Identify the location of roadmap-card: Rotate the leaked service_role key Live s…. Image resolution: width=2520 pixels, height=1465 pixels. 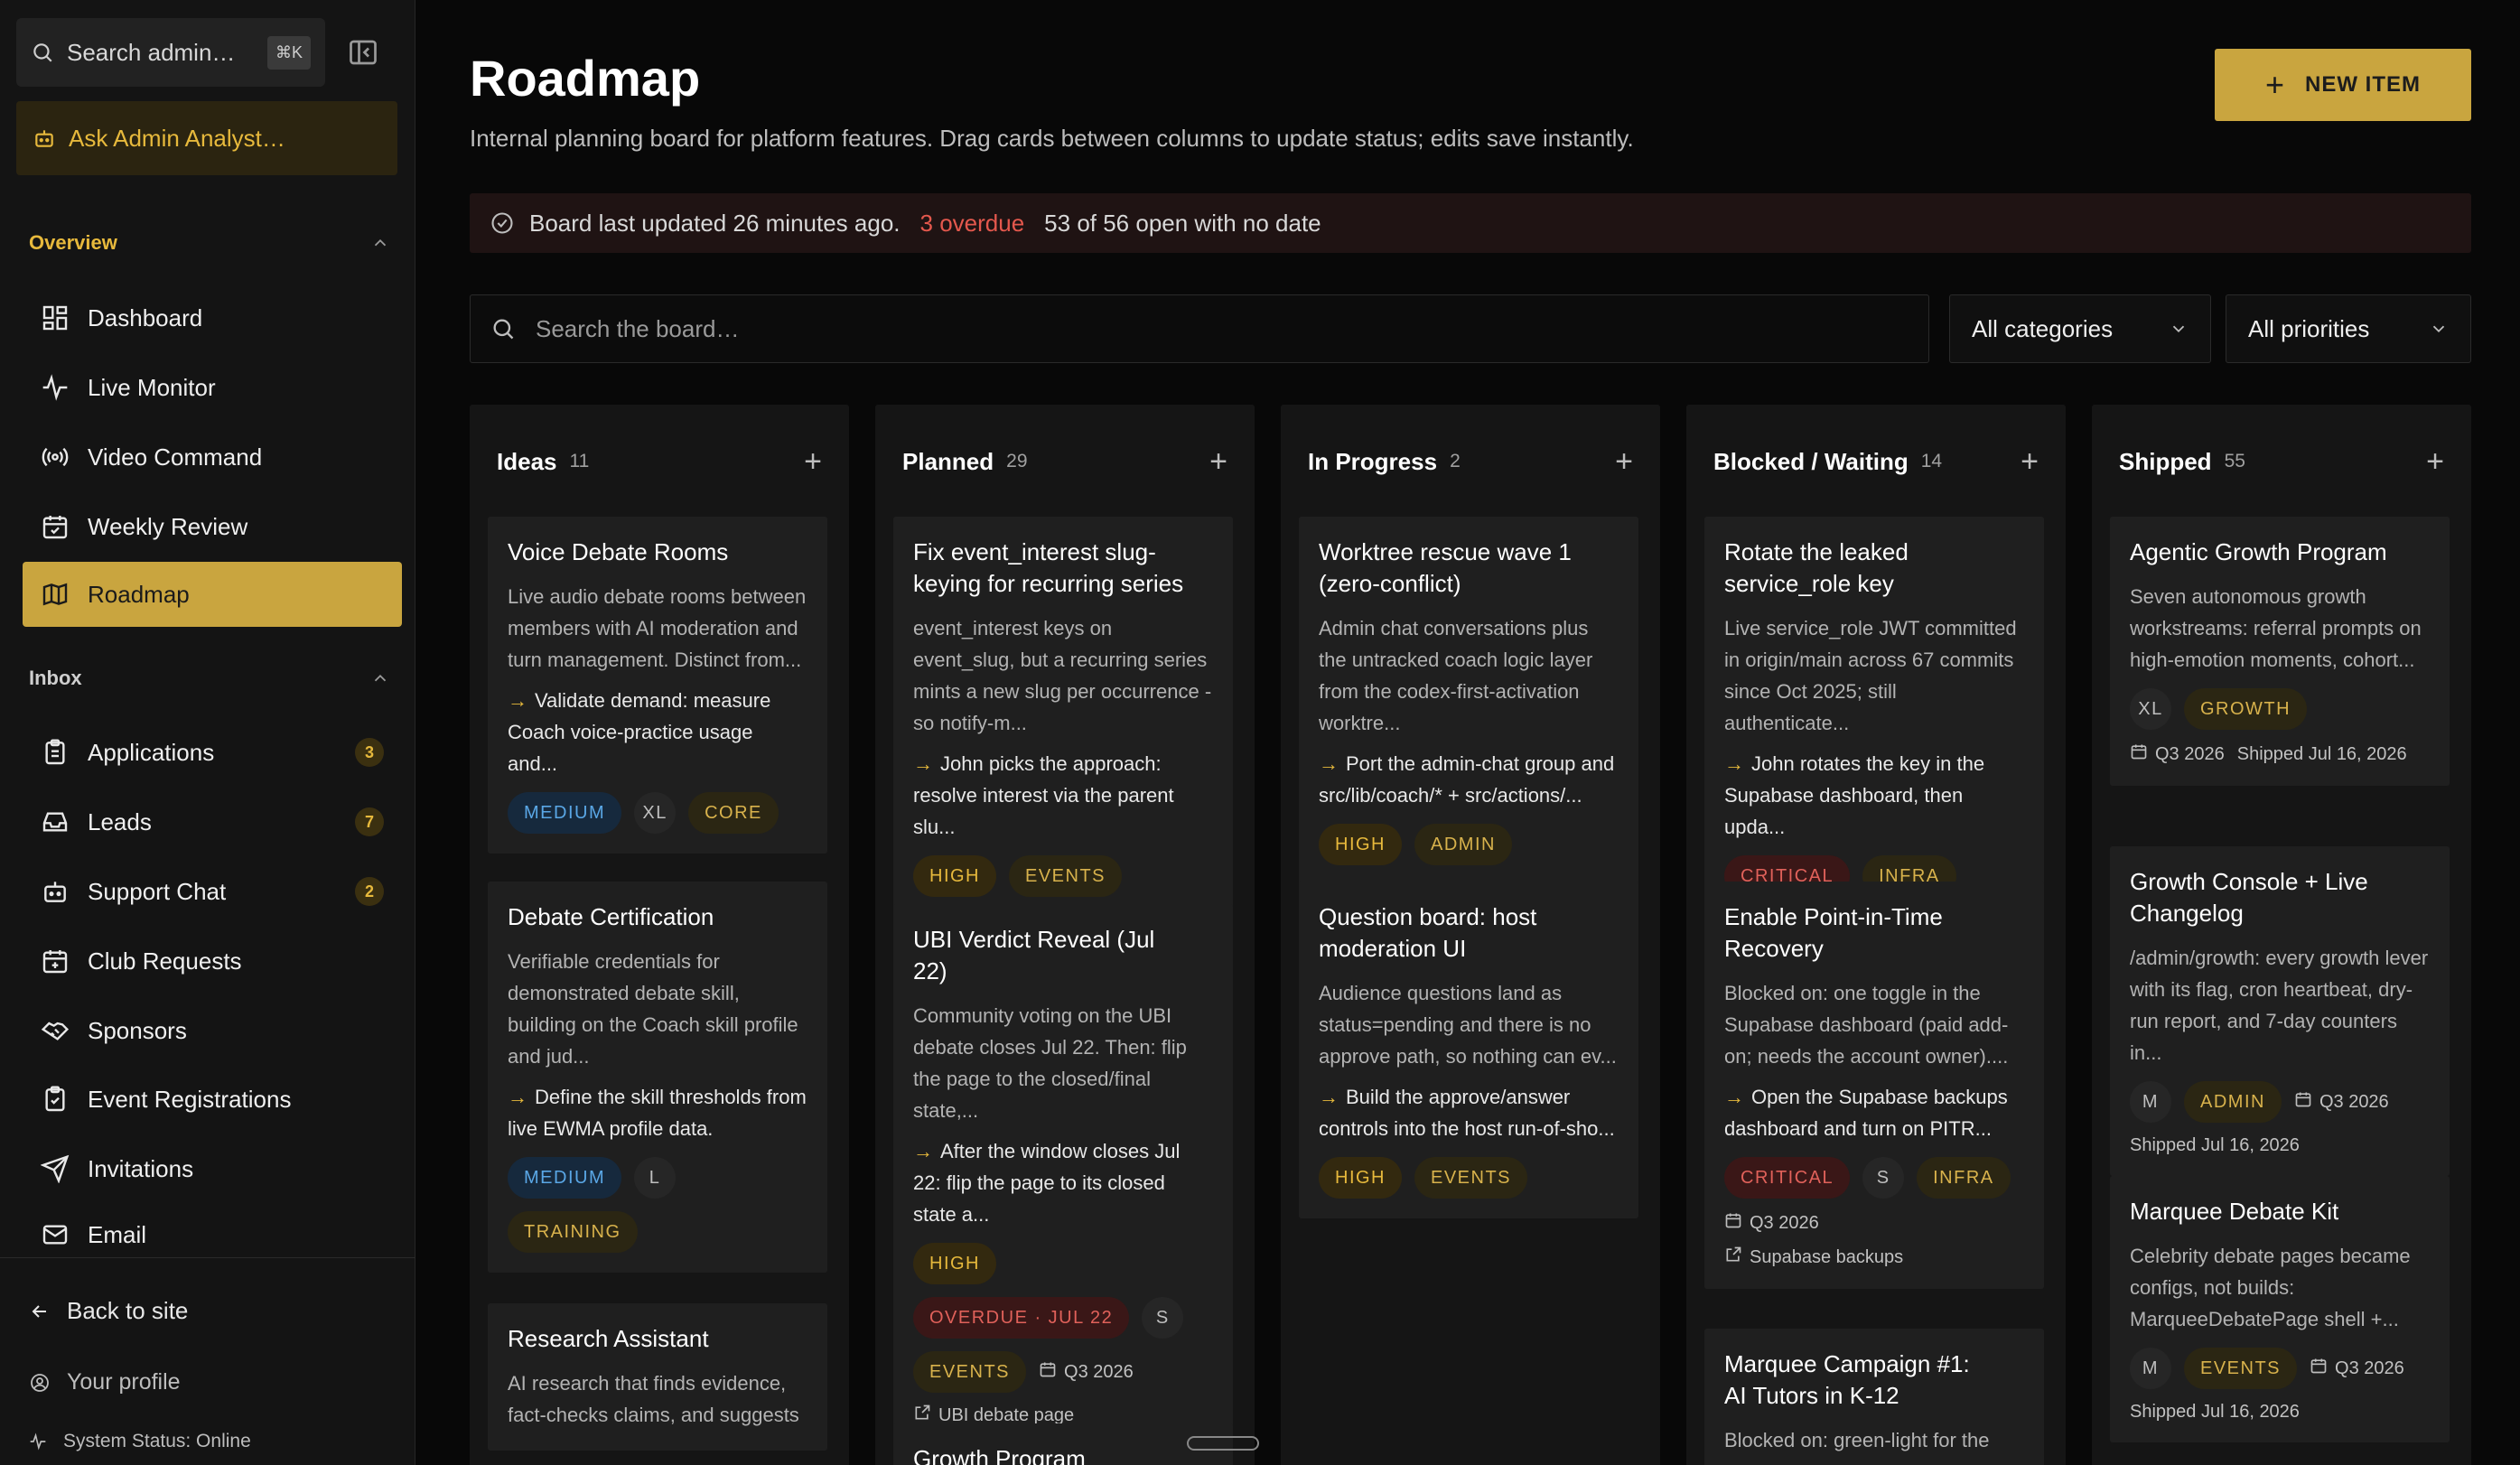
(1874, 717).